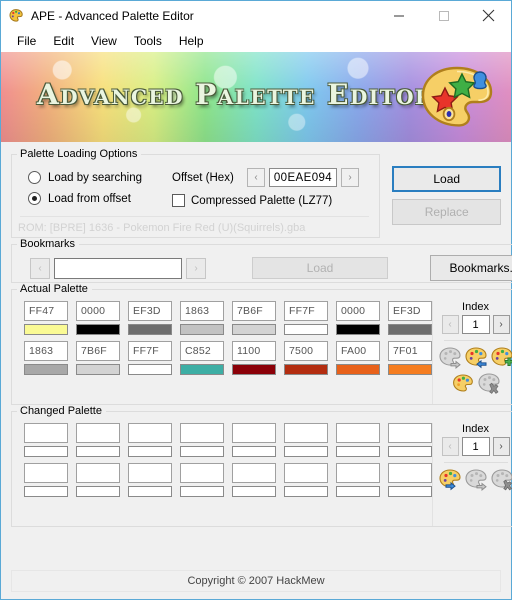 This screenshot has height=600, width=512. I want to click on palette-add-icon, so click(501, 357).